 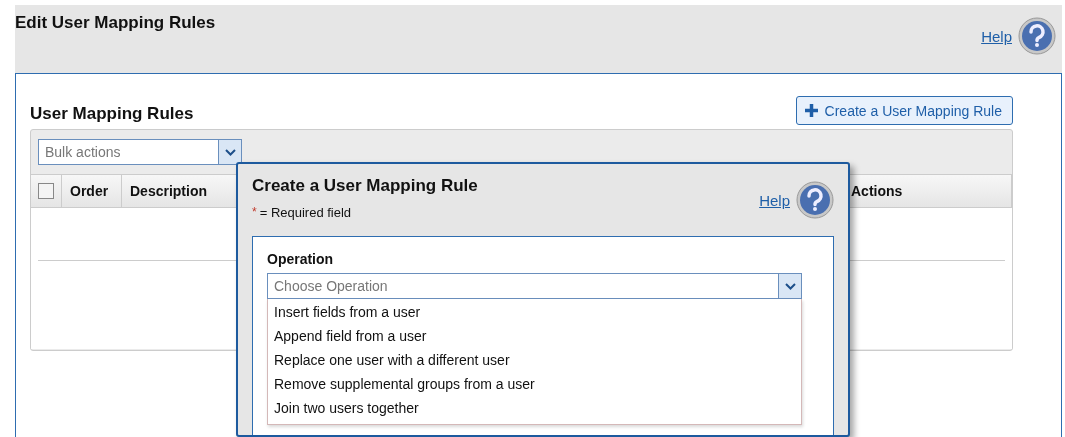 I want to click on bulk-actions-select: Bulk actions, so click(x=140, y=152).